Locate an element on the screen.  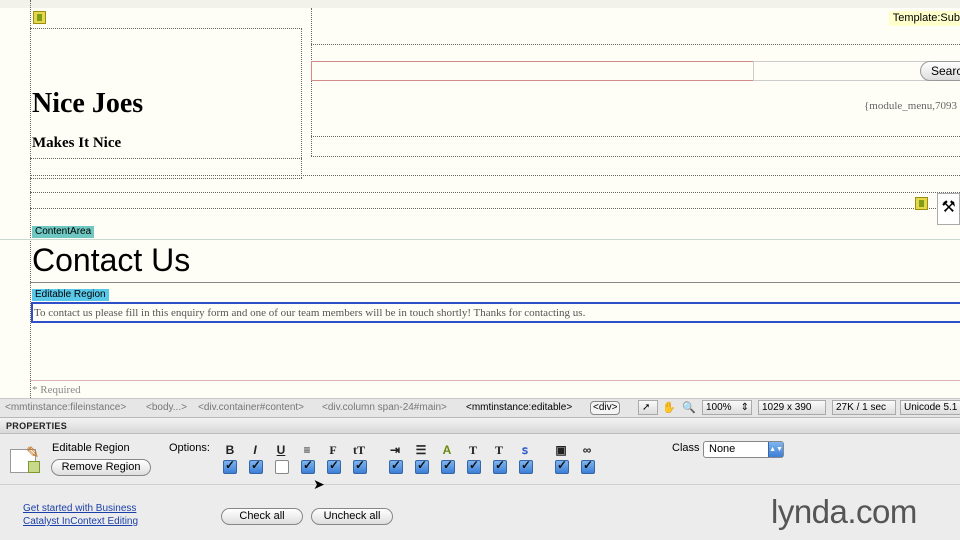
encoding: Unicode 5.1 is located at coordinates (930, 407).